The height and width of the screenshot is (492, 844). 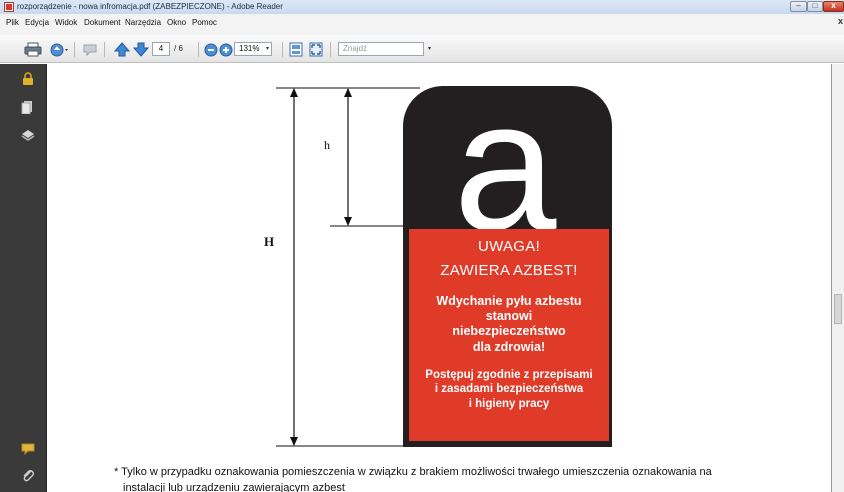 I want to click on dimension-H-label: H, so click(x=269, y=241).